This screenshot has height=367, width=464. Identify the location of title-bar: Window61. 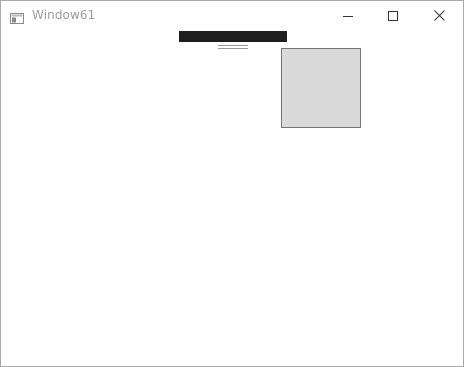
(232, 16).